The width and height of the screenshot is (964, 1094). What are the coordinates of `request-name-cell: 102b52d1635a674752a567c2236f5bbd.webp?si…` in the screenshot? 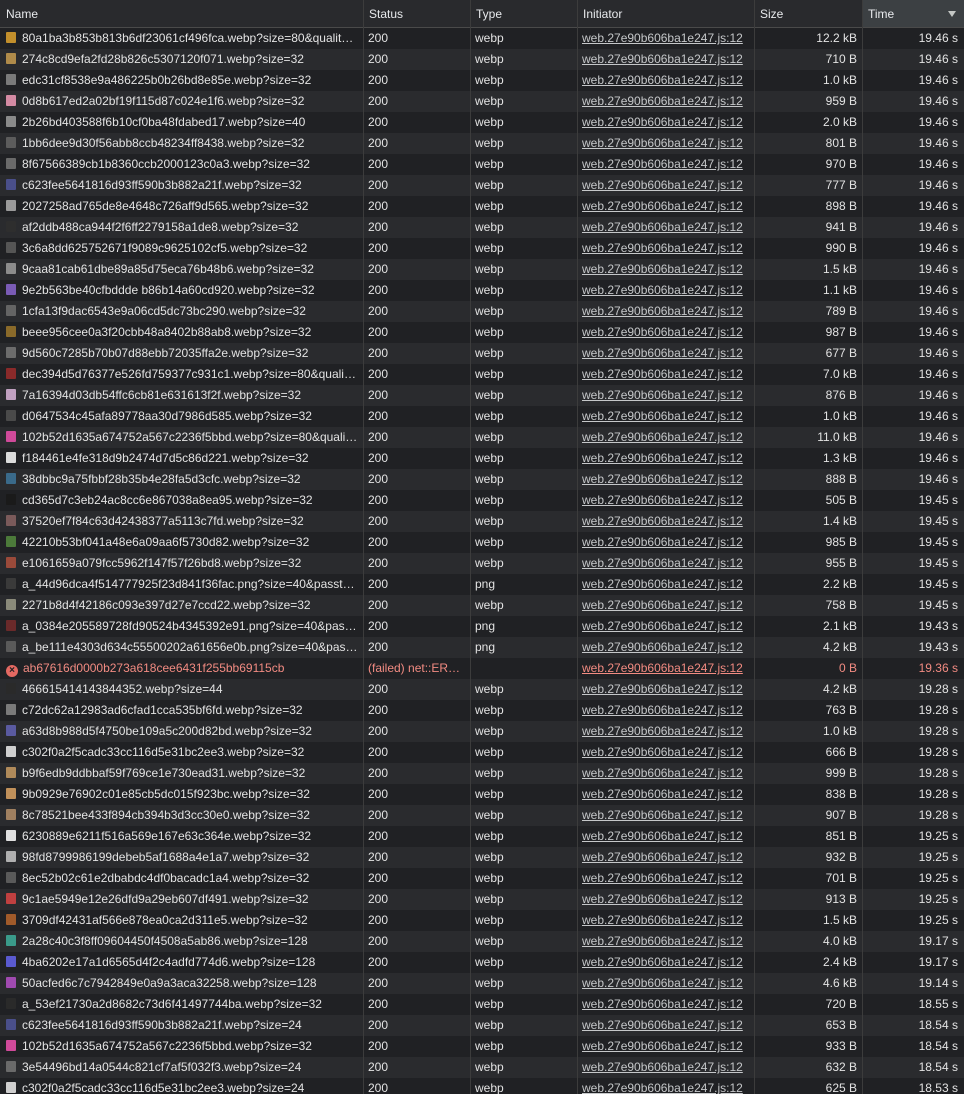 It's located at (182, 437).